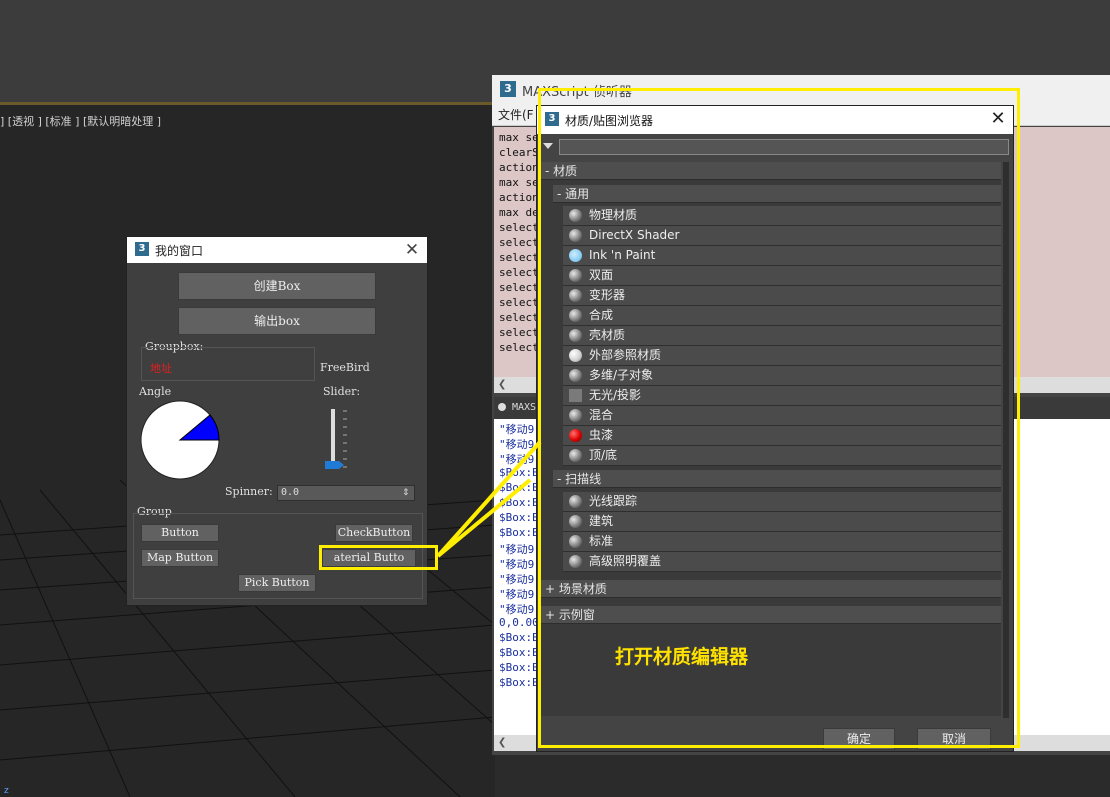 This screenshot has width=1110, height=797. What do you see at coordinates (378, 557) in the screenshot?
I see `highlight-box-material-button` at bounding box center [378, 557].